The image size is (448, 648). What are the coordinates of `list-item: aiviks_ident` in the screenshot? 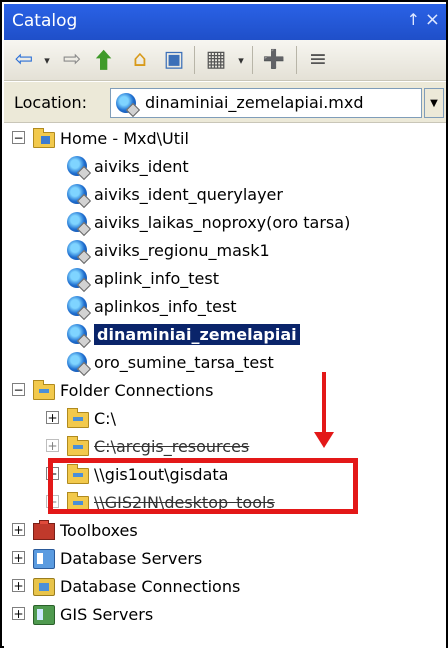 It's located at (127, 166).